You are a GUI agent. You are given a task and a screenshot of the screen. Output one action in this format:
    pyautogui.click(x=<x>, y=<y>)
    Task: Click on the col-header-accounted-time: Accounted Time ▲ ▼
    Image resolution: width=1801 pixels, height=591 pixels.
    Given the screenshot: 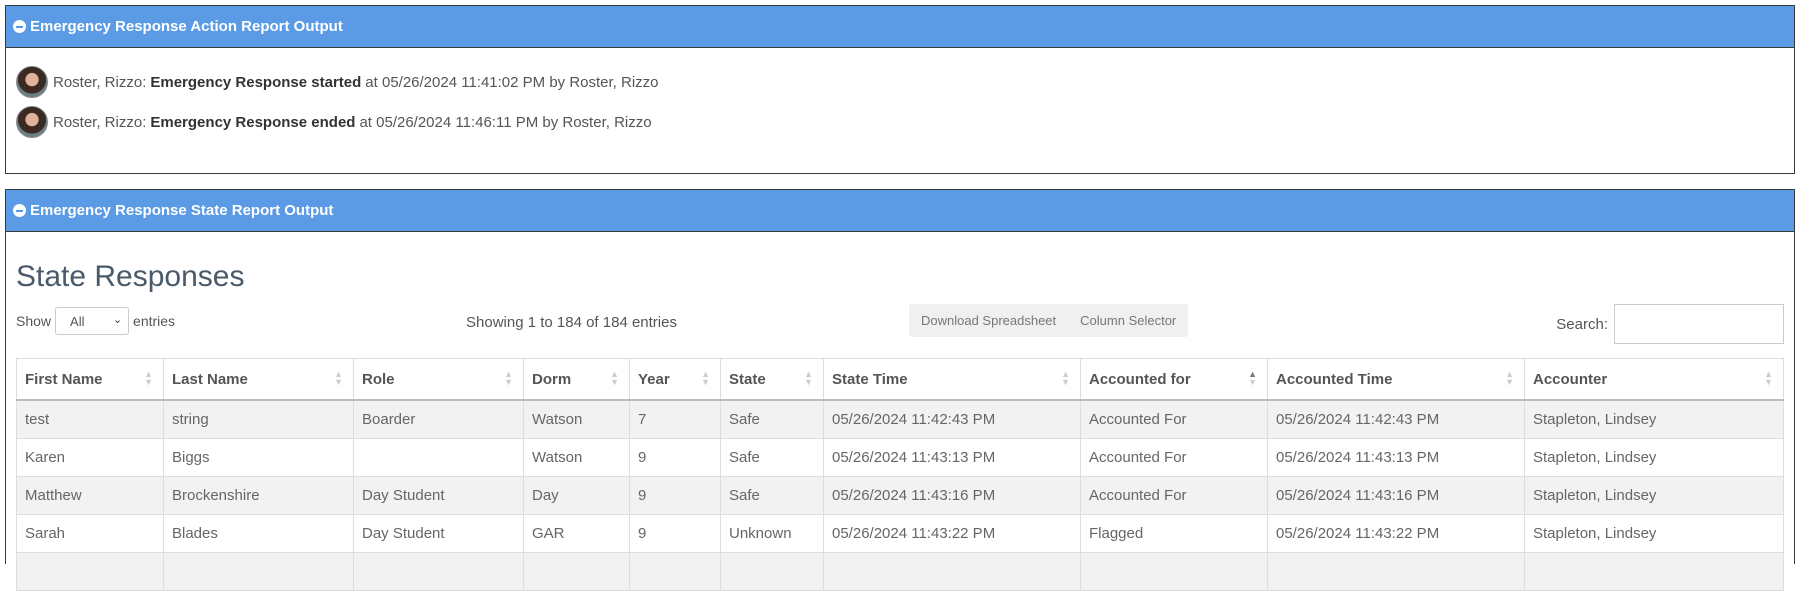 What is the action you would take?
    pyautogui.click(x=1396, y=379)
    